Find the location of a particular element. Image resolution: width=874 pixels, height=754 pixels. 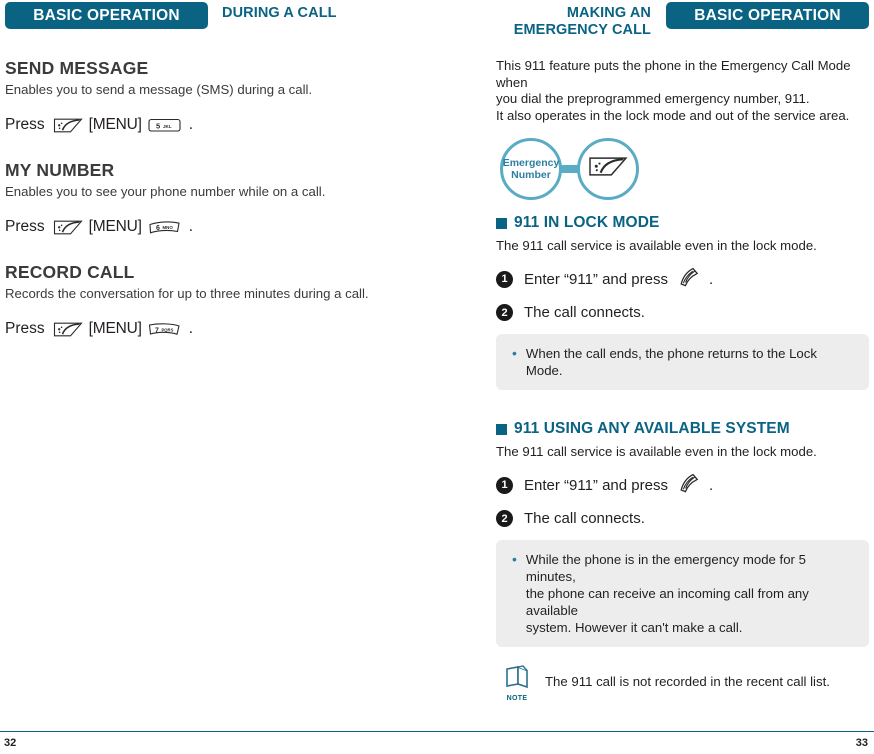

svg-text: MNO is located at coordinates (167, 226).